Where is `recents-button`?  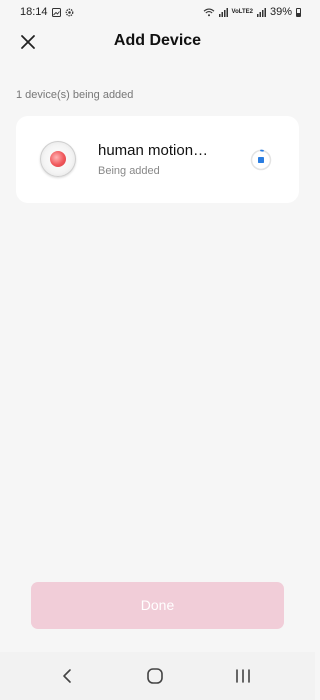
recents-button is located at coordinates (243, 676).